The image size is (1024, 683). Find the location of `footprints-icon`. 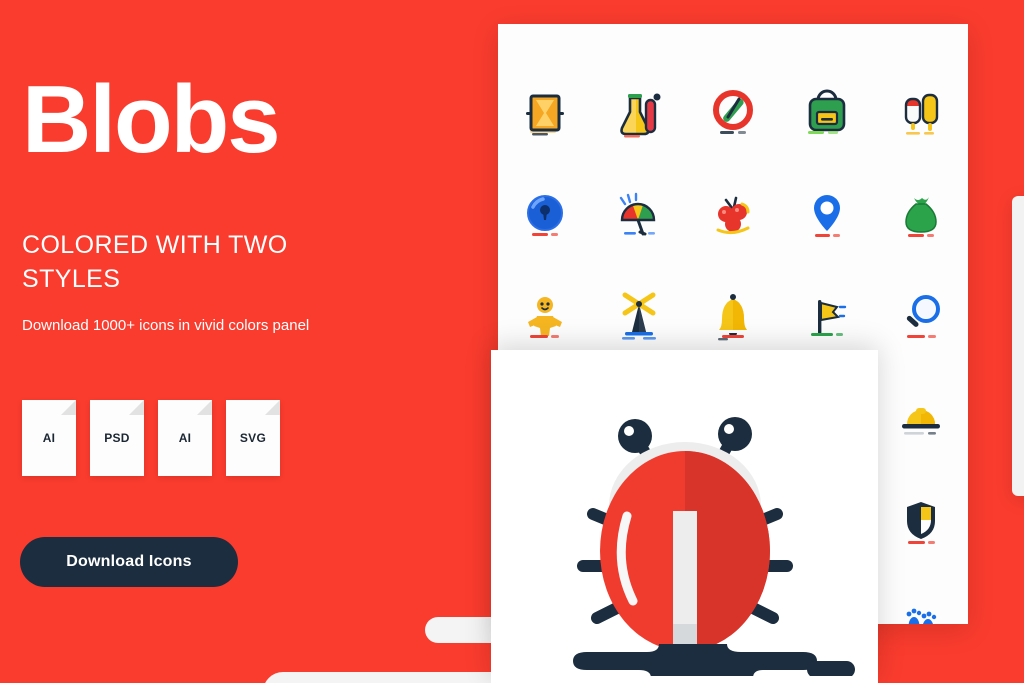

footprints-icon is located at coordinates (921, 608).